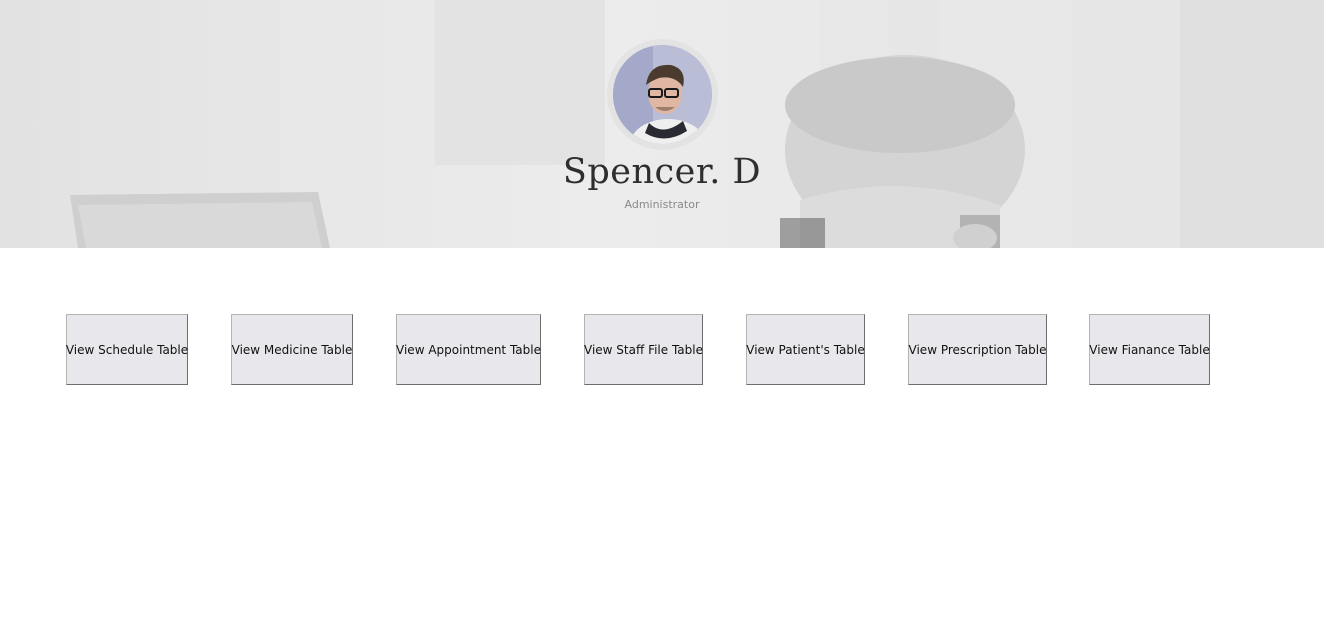  What do you see at coordinates (127, 349) in the screenshot?
I see `view-schedule-table-button: View Schedule Table` at bounding box center [127, 349].